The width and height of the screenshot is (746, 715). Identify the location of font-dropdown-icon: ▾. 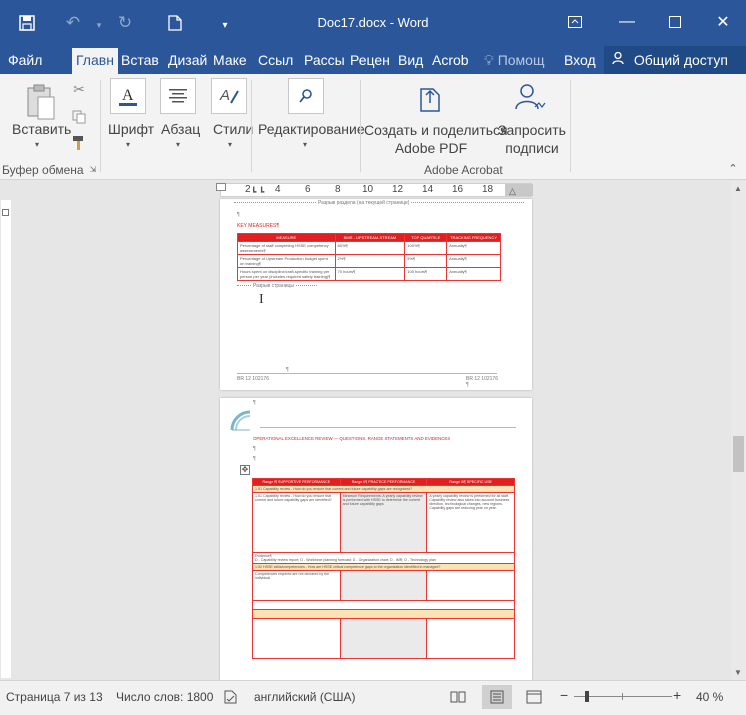
(128, 144).